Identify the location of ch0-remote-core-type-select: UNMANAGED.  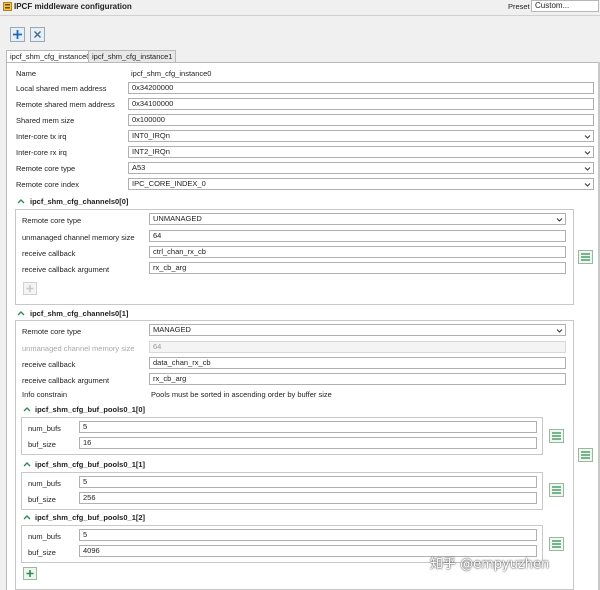
(357, 219).